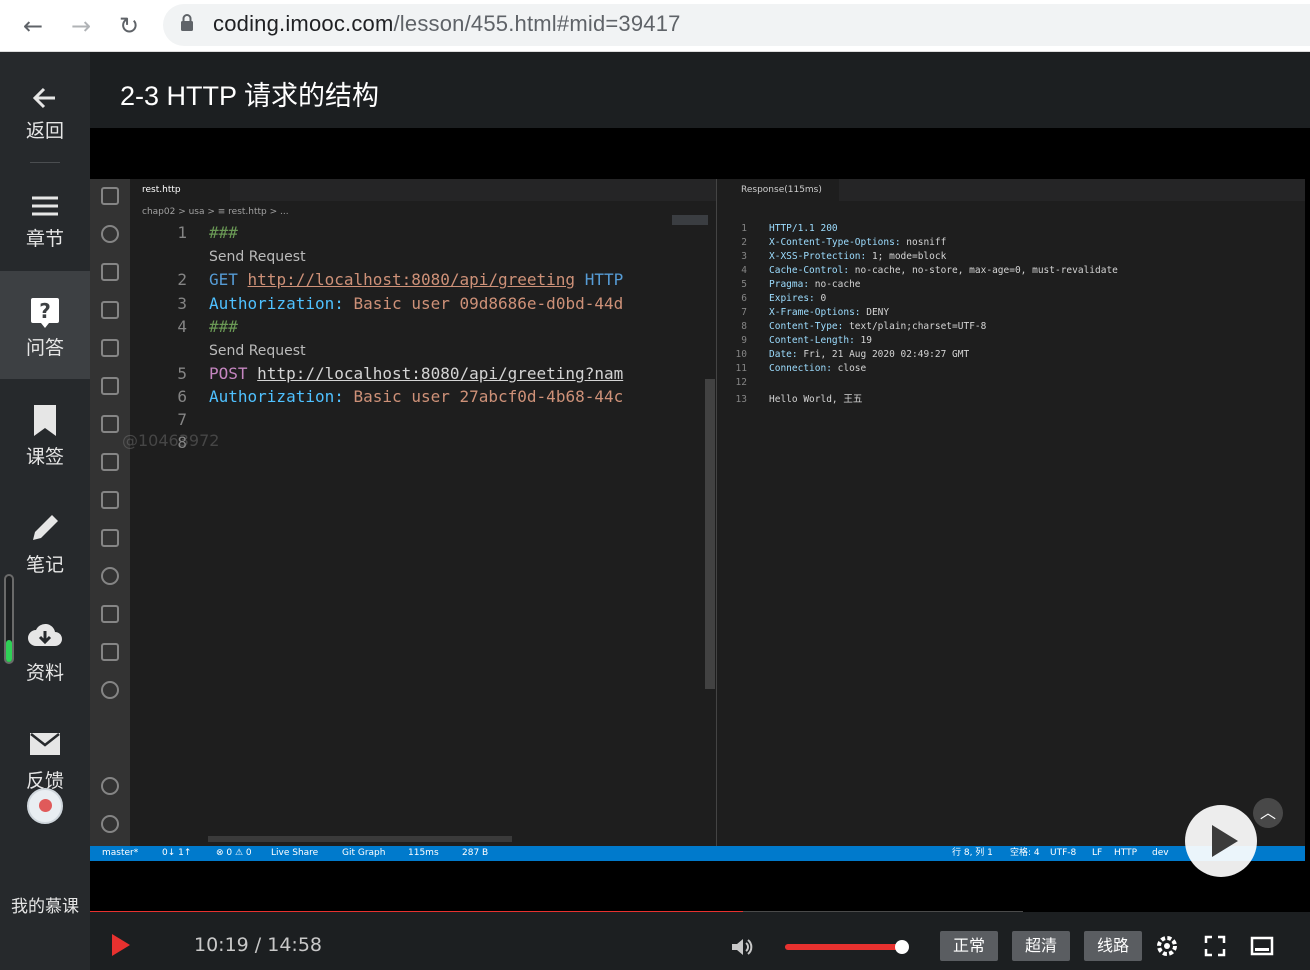  What do you see at coordinates (223, 326) in the screenshot?
I see `code-line: ###` at bounding box center [223, 326].